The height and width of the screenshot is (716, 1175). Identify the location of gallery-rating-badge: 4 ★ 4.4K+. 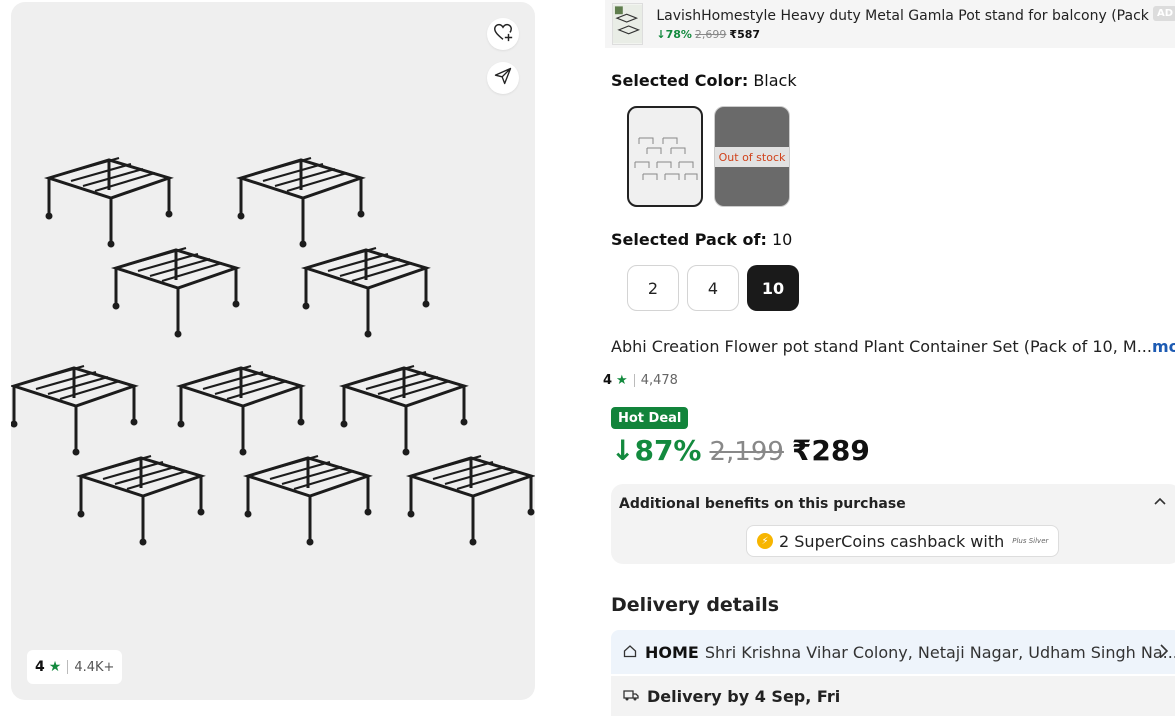
(75, 667).